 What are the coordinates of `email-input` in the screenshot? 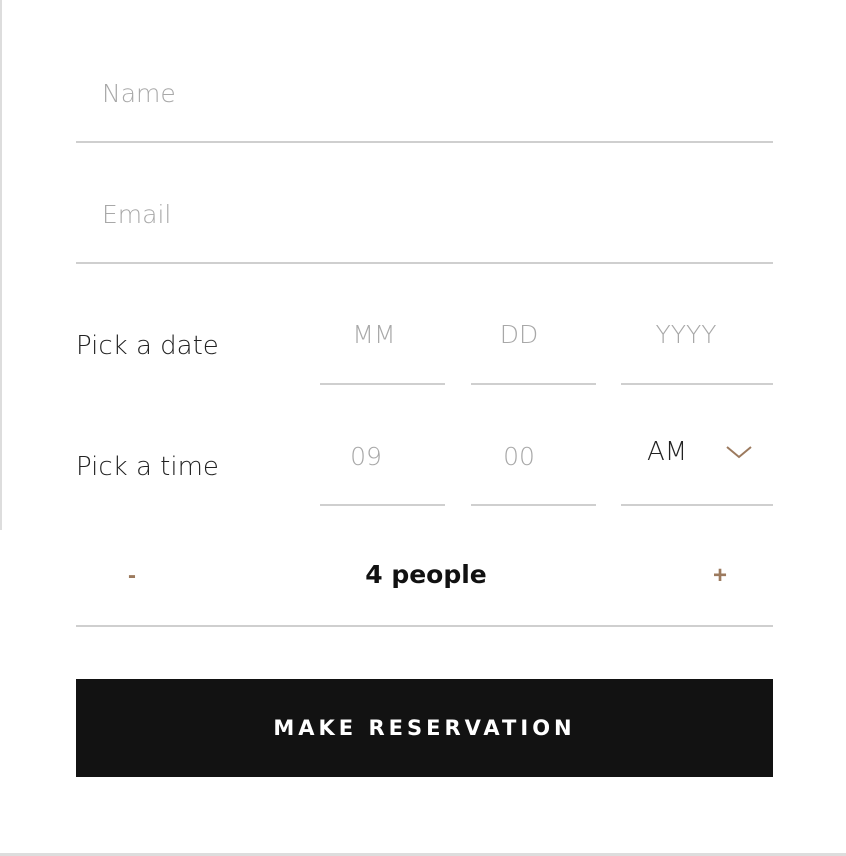 It's located at (432, 214).